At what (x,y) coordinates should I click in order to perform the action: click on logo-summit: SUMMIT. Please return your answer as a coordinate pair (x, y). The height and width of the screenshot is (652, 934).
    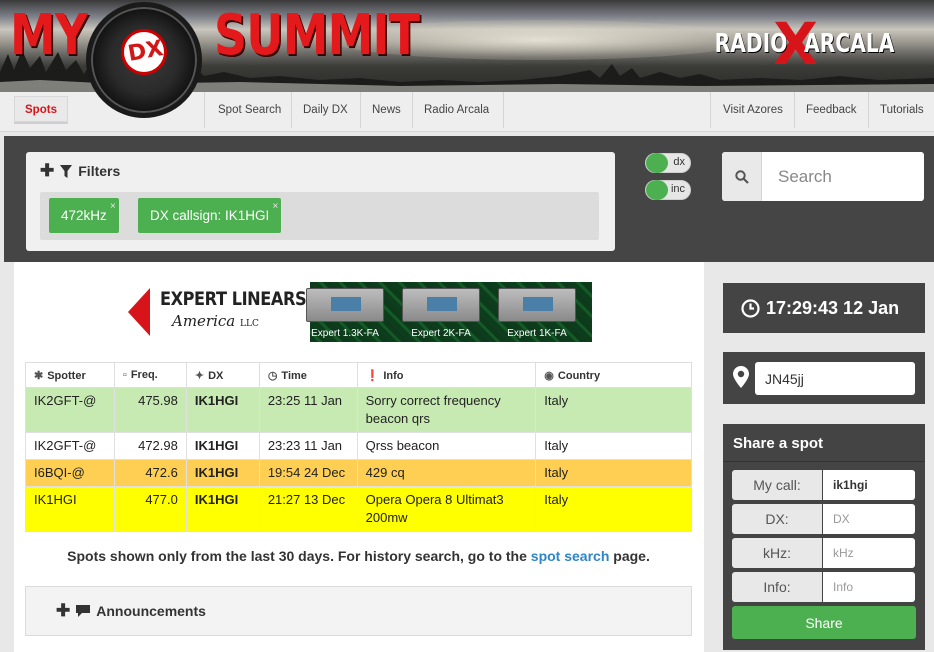
    Looking at the image, I should click on (317, 36).